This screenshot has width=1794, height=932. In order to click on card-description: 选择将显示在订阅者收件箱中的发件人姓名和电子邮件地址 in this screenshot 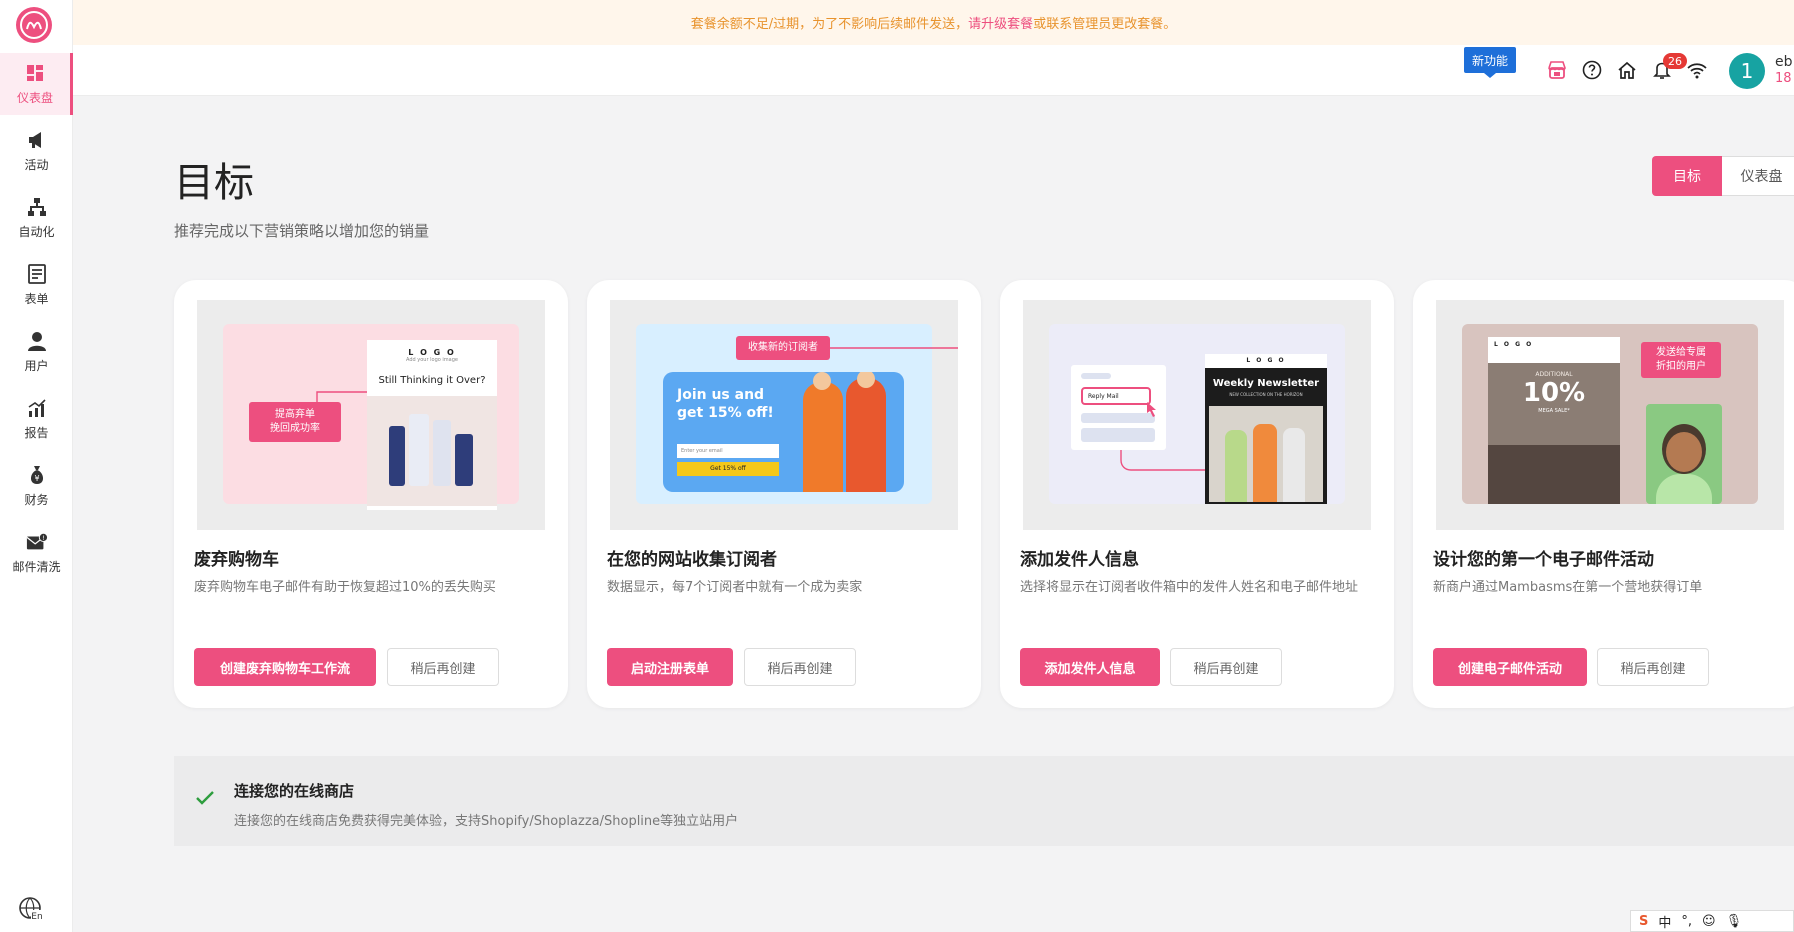, I will do `click(1189, 587)`.